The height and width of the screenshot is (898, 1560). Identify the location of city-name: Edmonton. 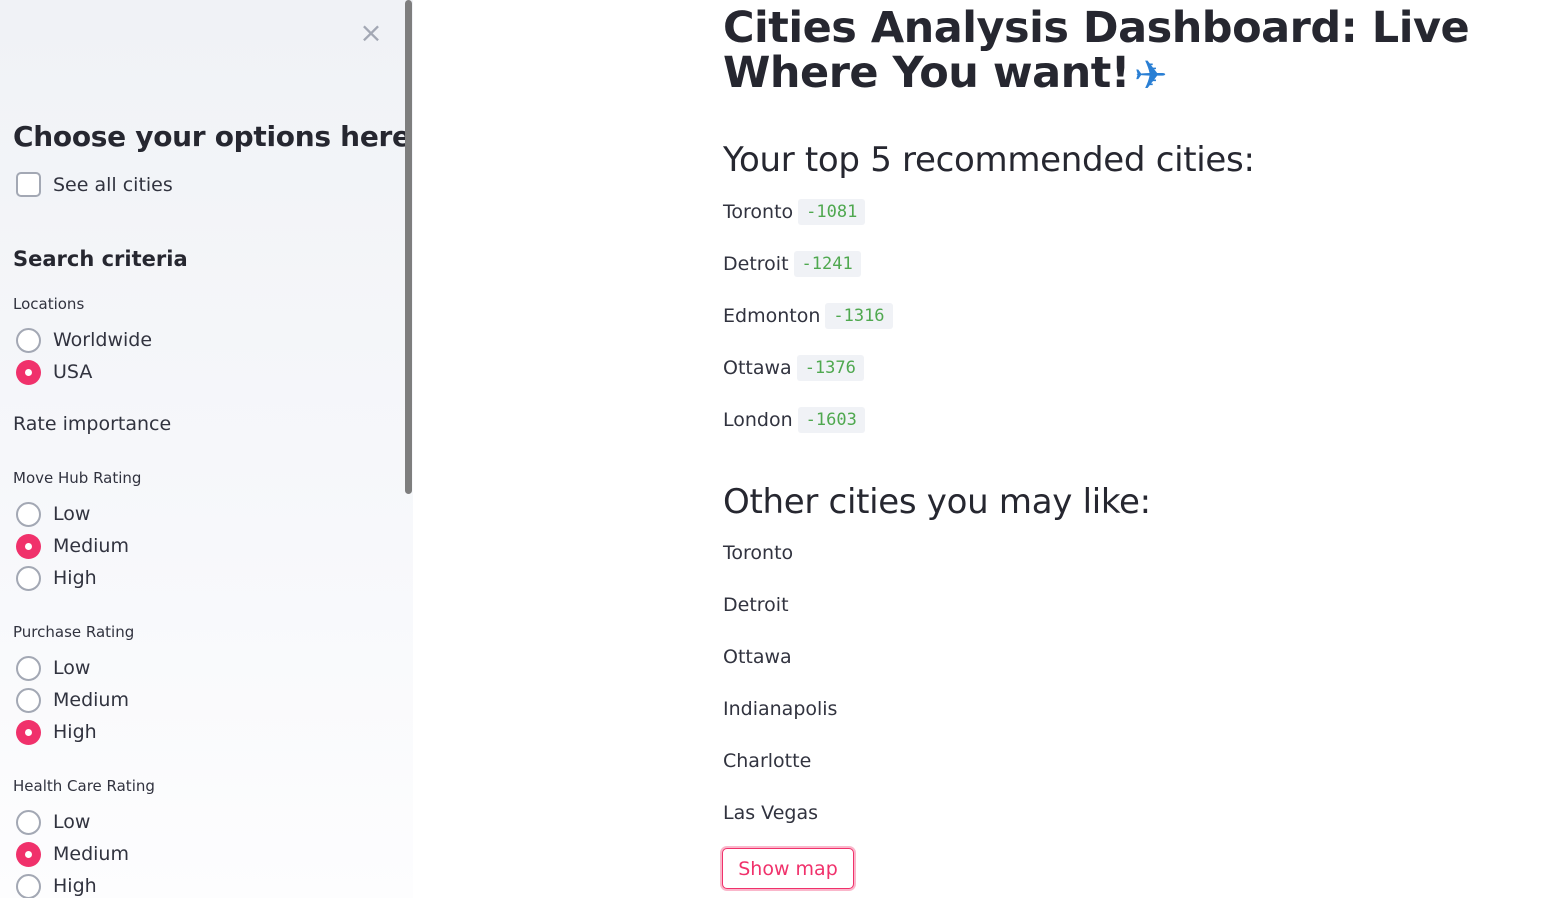
(772, 316).